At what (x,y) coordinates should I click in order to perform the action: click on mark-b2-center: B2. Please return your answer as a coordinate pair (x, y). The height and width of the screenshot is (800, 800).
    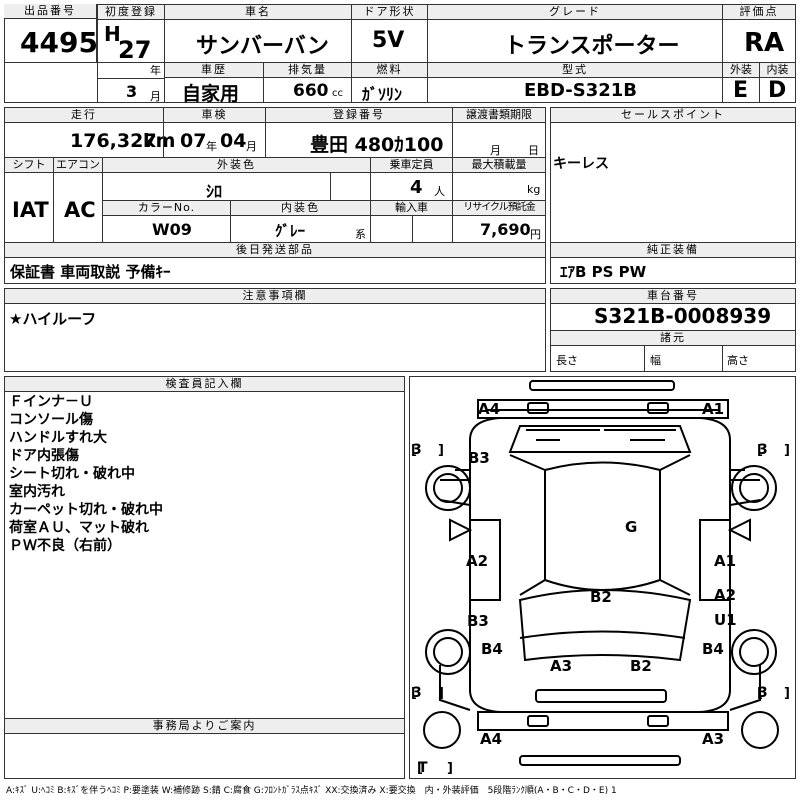
    Looking at the image, I should click on (601, 597).